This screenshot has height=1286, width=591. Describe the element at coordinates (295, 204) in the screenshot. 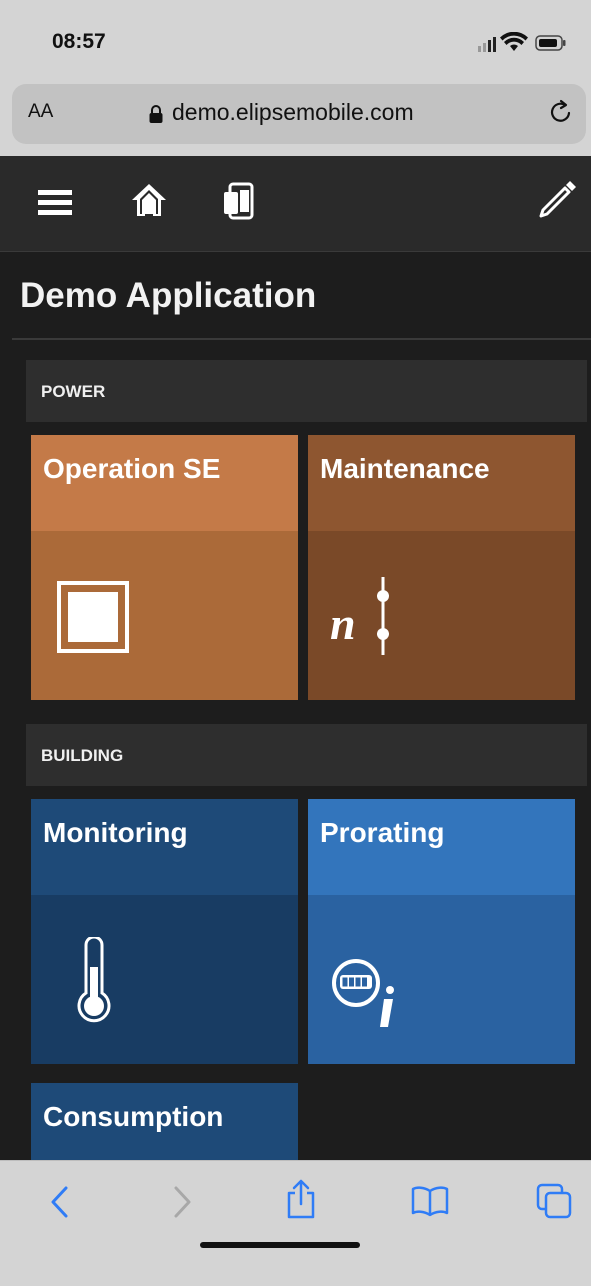

I see `app-navbar` at that location.